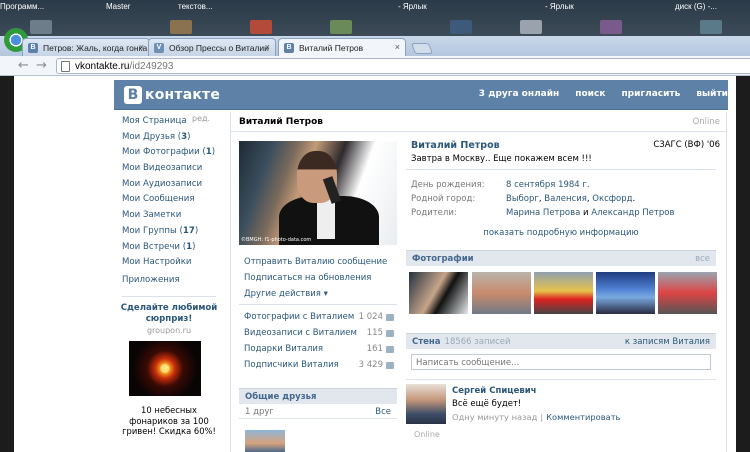  I want to click on menu-item-my-settings: Мои Настройки, so click(172, 263).